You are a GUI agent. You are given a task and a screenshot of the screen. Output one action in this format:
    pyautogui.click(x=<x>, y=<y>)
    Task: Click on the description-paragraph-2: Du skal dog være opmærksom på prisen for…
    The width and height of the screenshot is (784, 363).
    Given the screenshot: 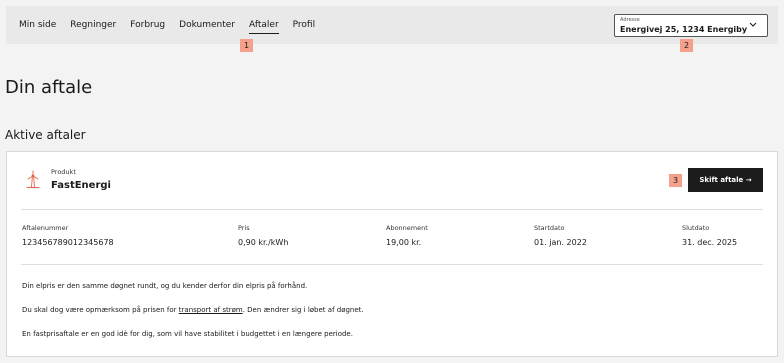 What is the action you would take?
    pyautogui.click(x=193, y=310)
    